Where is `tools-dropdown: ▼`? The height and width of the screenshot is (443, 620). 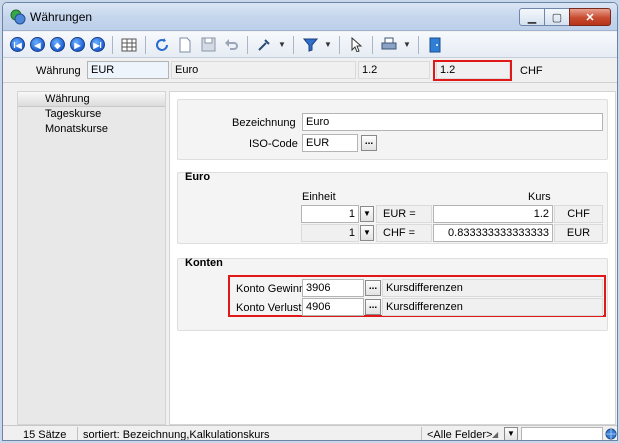 tools-dropdown: ▼ is located at coordinates (282, 45).